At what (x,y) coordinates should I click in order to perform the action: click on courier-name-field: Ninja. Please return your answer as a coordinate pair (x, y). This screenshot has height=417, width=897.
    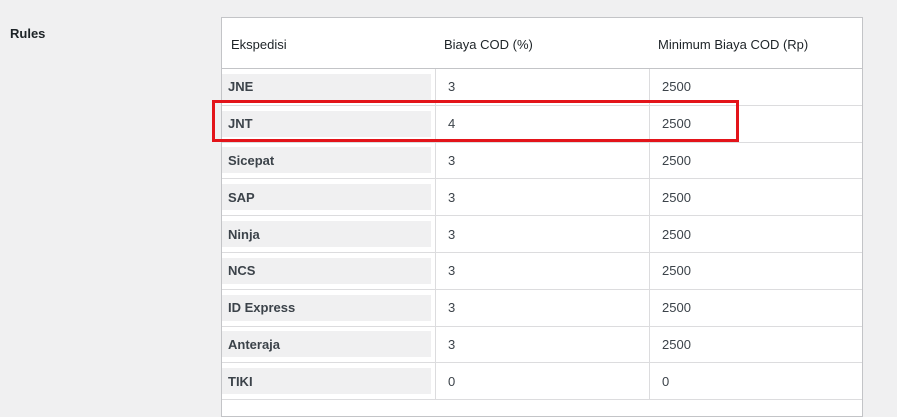
    Looking at the image, I should click on (326, 234).